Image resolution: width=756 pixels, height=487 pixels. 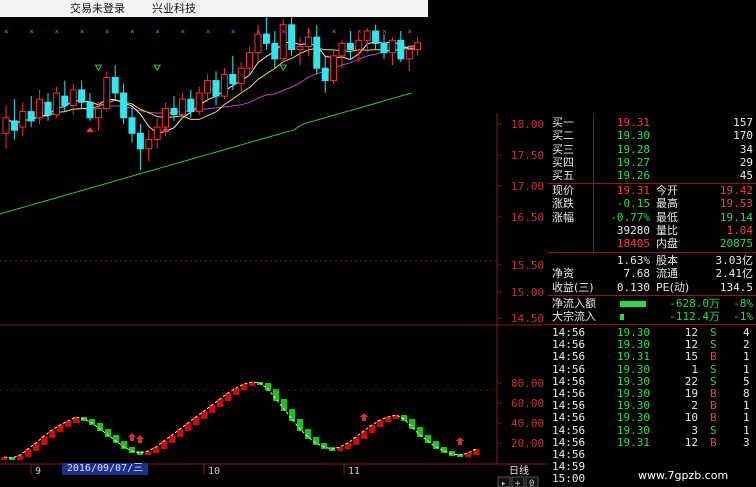 What do you see at coordinates (652, 218) in the screenshot?
I see `quote-stat-row: 涨幅 -0.77% 最低 19.14` at bounding box center [652, 218].